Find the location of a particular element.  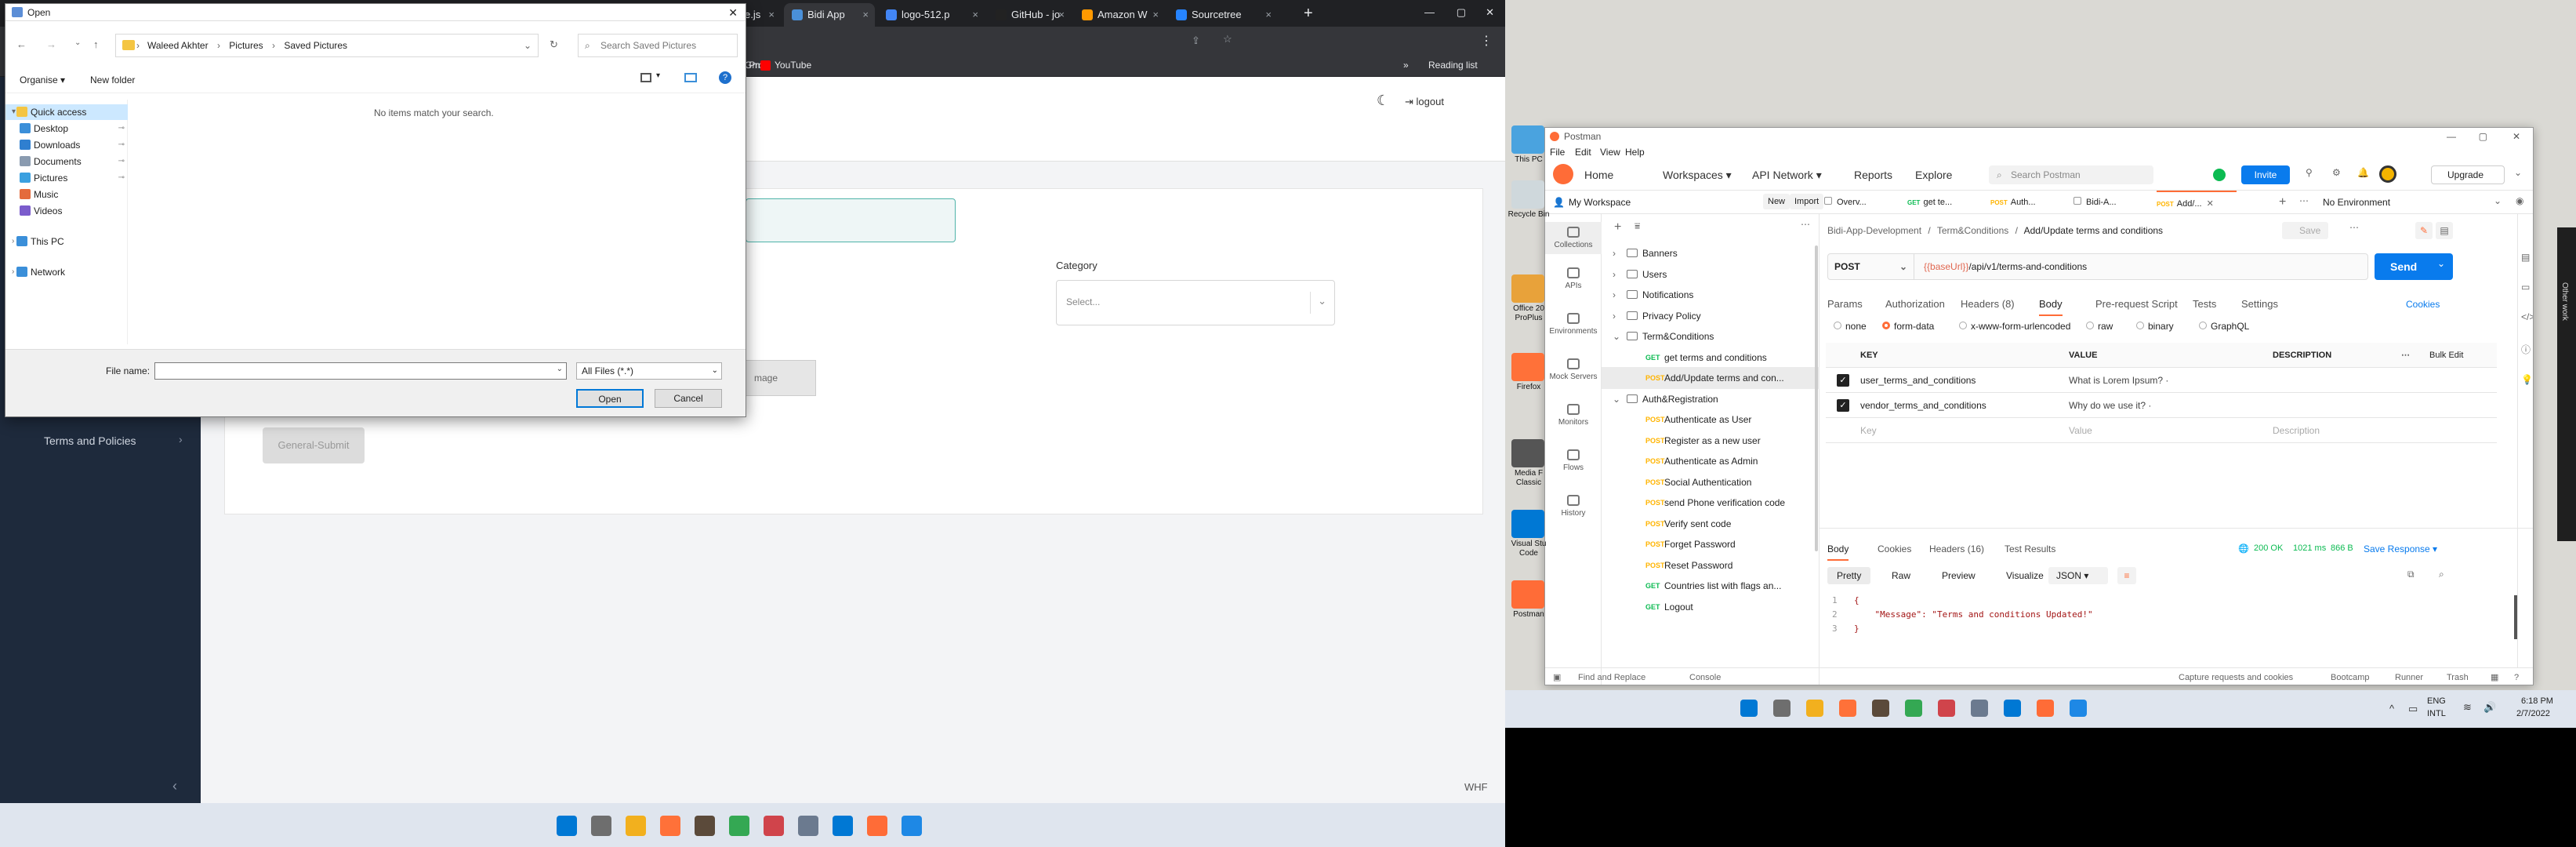

response-tab: Cookies is located at coordinates (1894, 549).